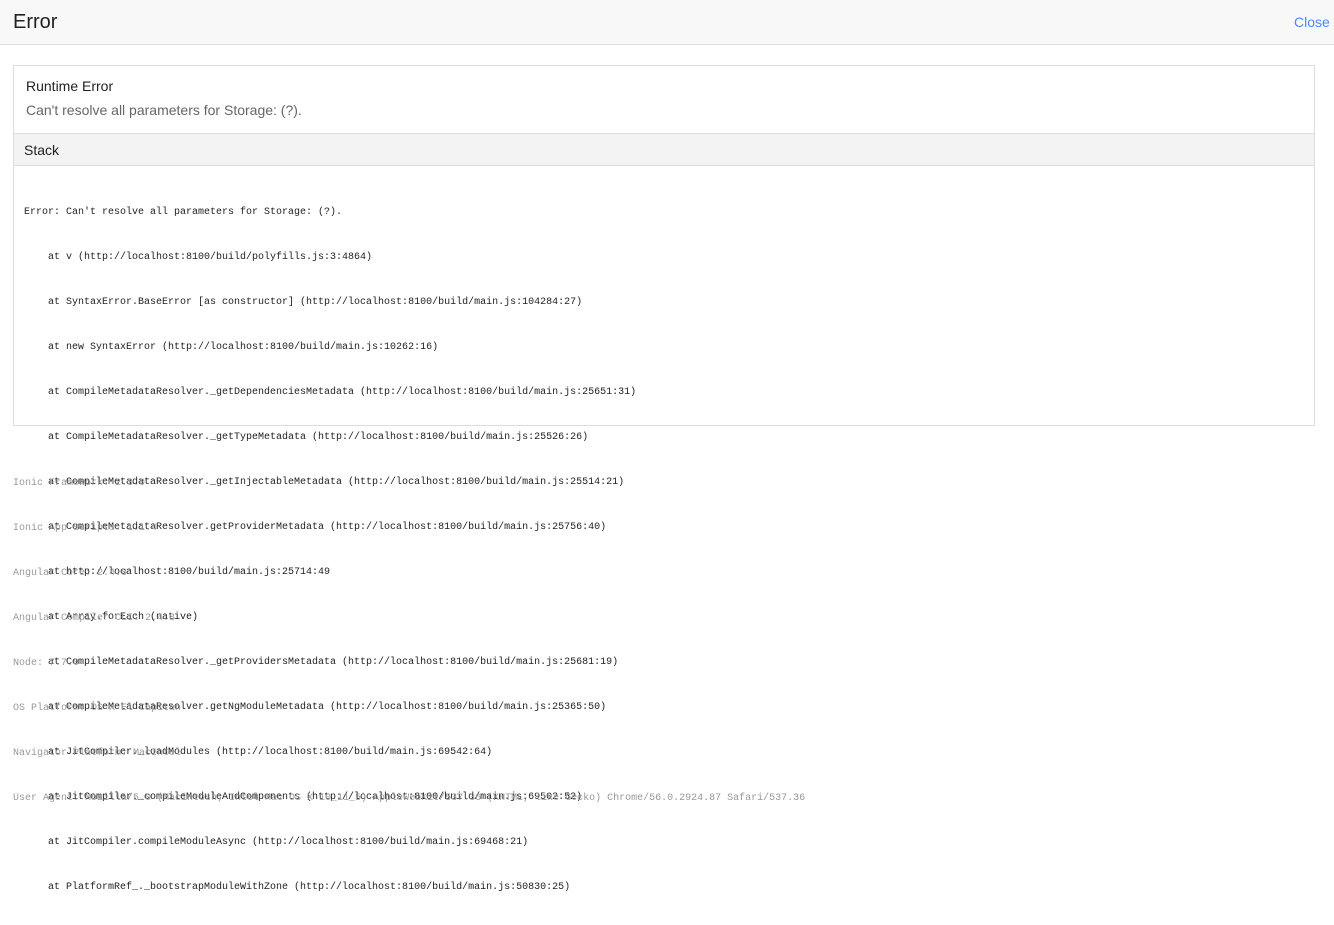 Image resolution: width=1334 pixels, height=925 pixels. I want to click on error-modal-toolbar: Error Close, so click(667, 22).